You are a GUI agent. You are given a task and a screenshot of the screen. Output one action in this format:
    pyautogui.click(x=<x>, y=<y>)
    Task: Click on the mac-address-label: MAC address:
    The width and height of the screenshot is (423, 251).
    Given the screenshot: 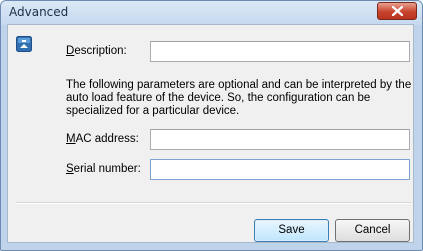 What is the action you would take?
    pyautogui.click(x=102, y=139)
    